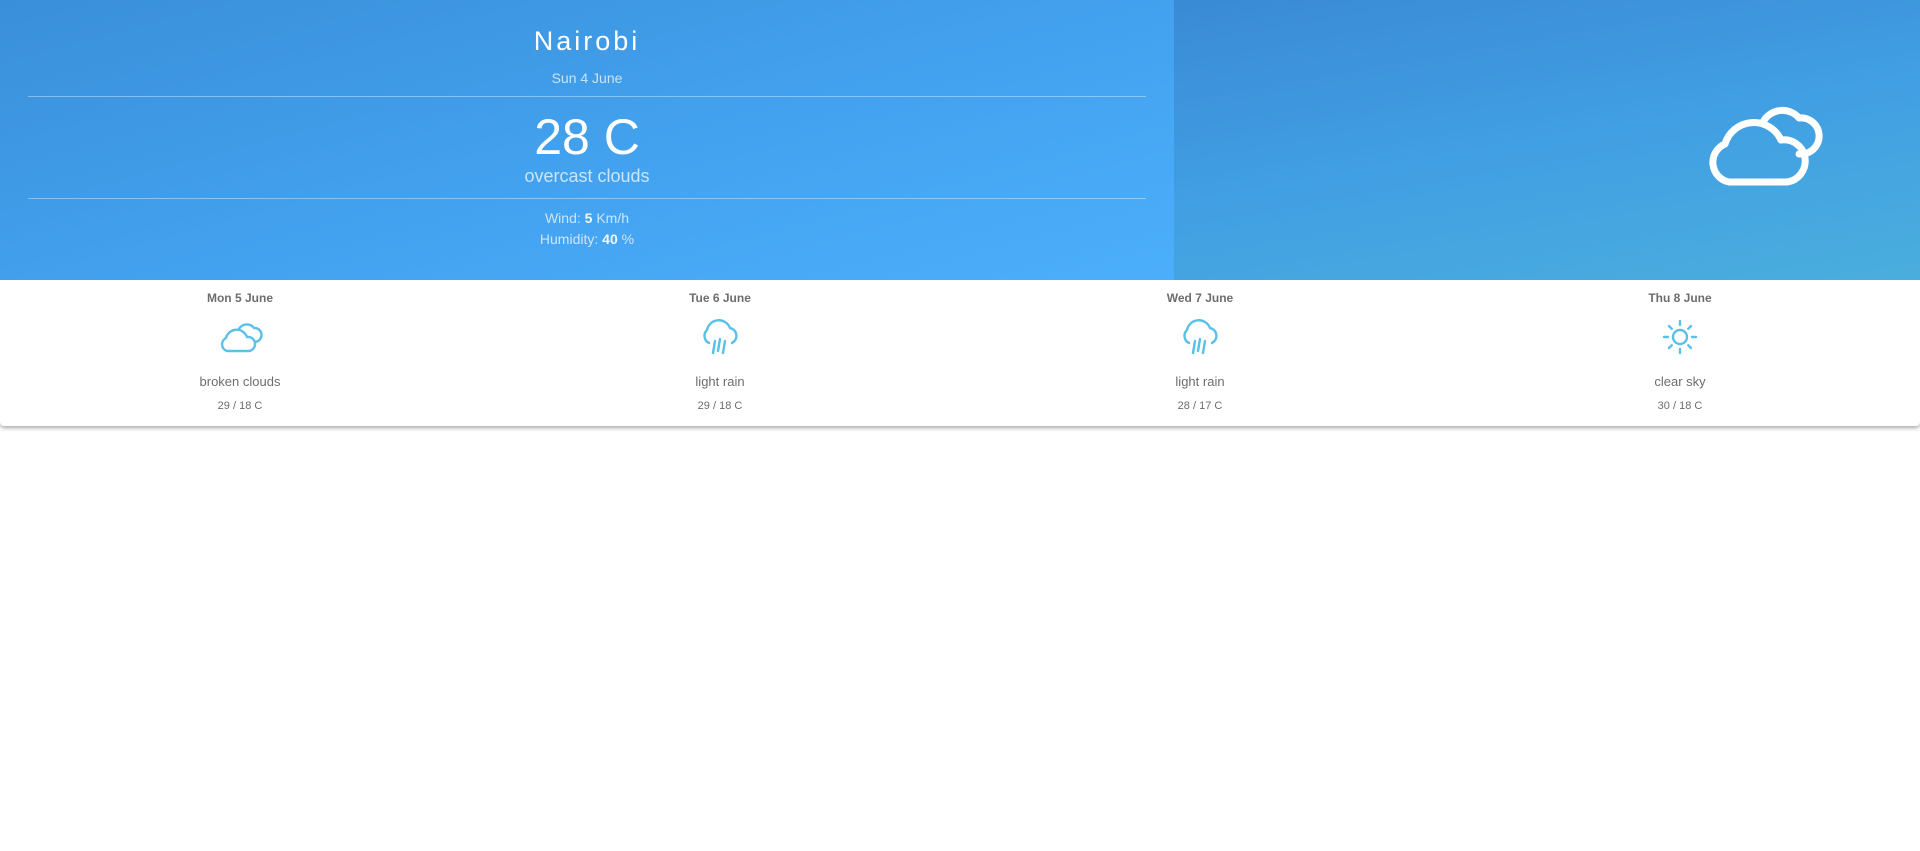 The width and height of the screenshot is (1920, 851). Describe the element at coordinates (613, 218) in the screenshot. I see `wind-unit: Km/h` at that location.